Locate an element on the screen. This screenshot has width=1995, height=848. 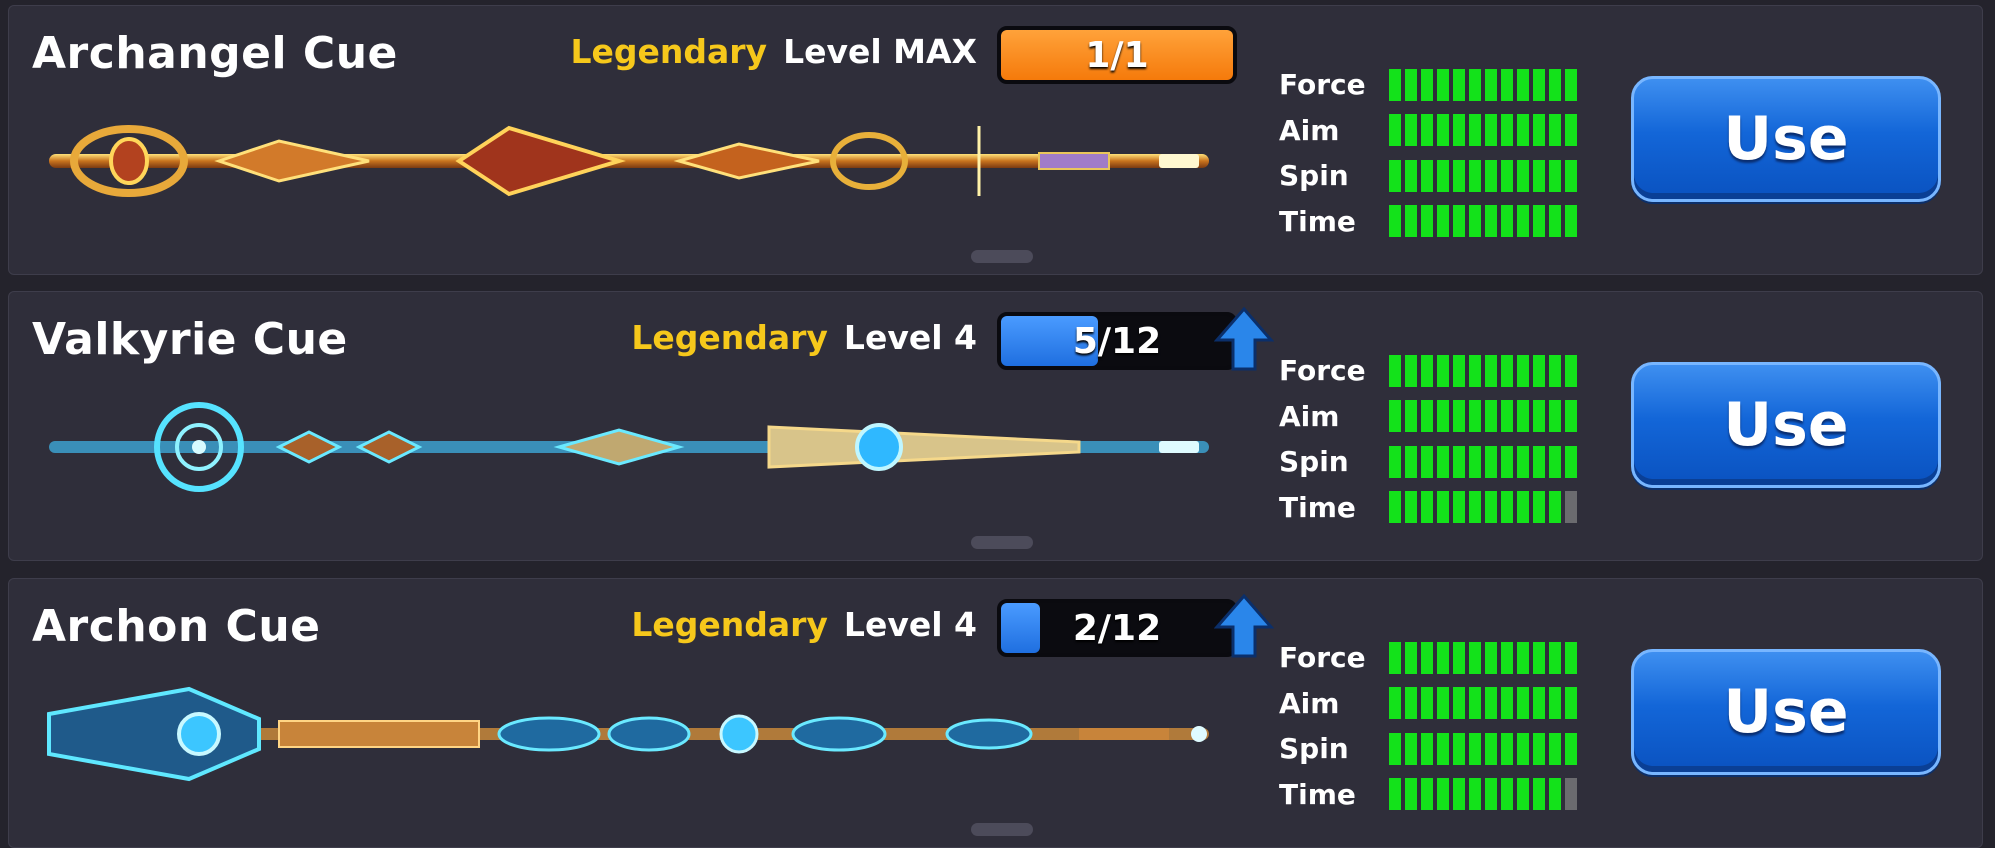
cue-name: Archon Cue is located at coordinates (176, 626).